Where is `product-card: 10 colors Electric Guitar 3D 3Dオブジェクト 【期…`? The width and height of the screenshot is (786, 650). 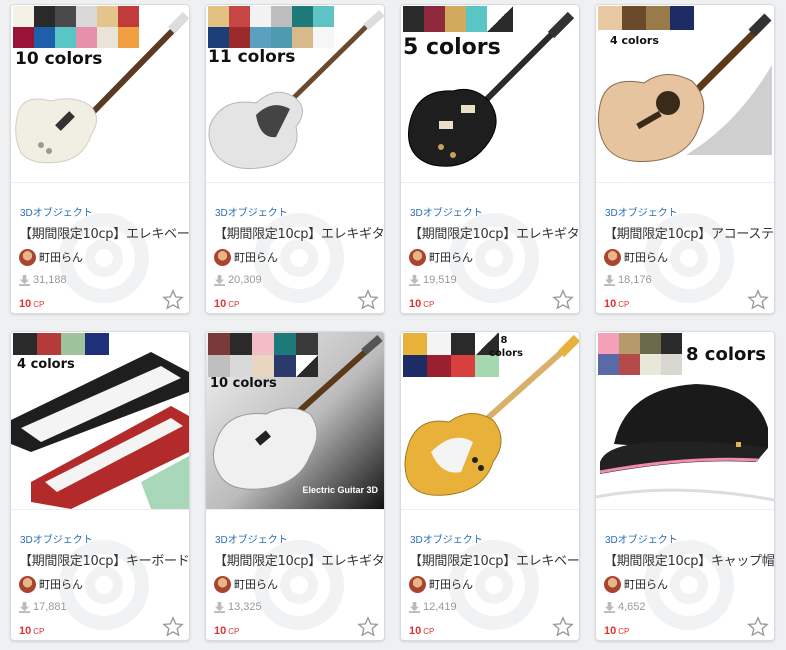
product-card: 10 colors Electric Guitar 3D 3Dオブジェクト 【期… is located at coordinates (295, 486).